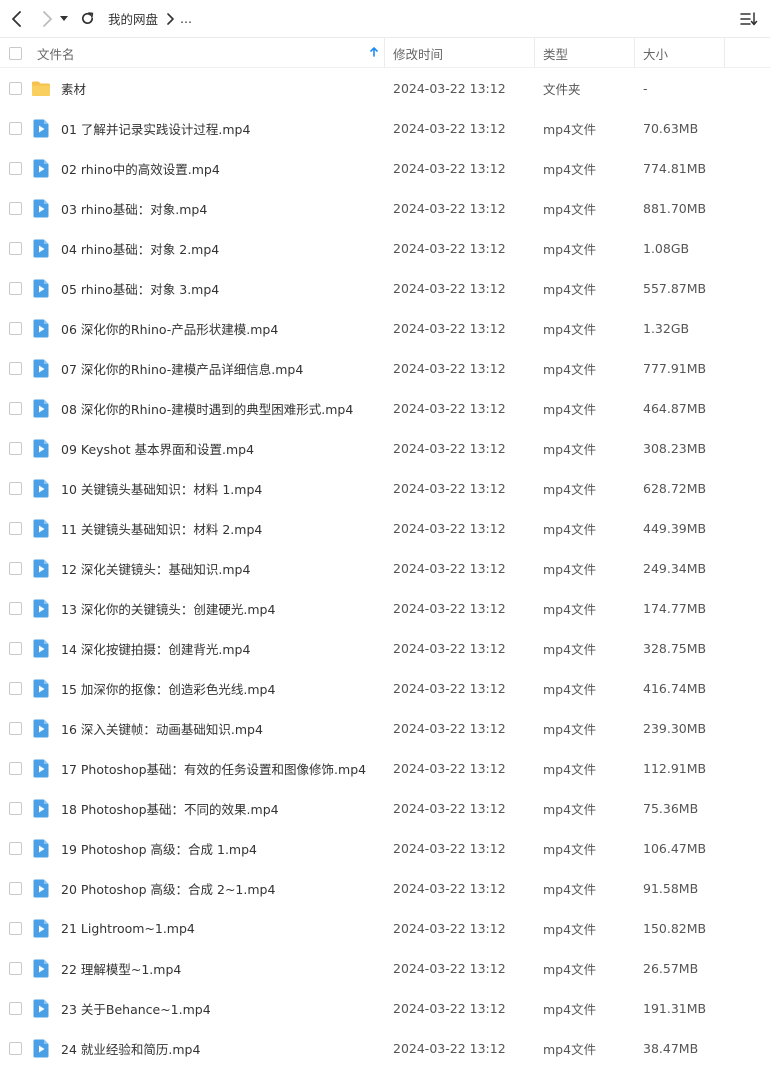  I want to click on column-time: 修改时间, so click(460, 53).